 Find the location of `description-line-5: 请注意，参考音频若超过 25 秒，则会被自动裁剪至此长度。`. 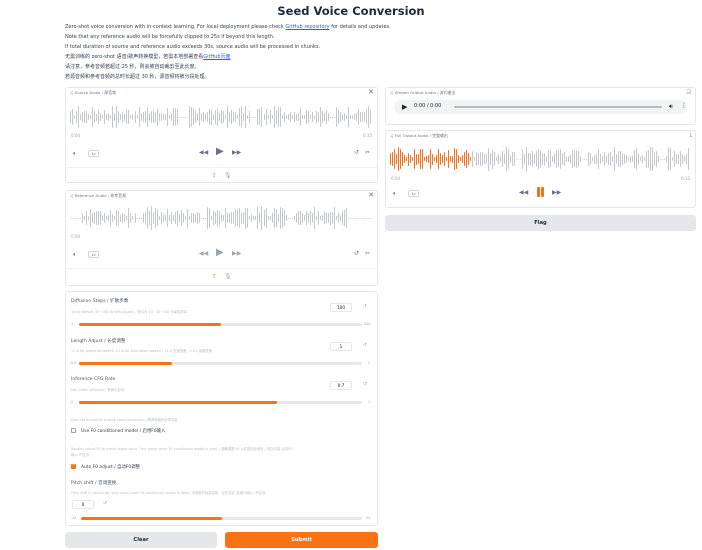

description-line-5: 请注意，参考音频若超过 25 秒，则会被自动裁剪至此长度。 is located at coordinates (132, 67).